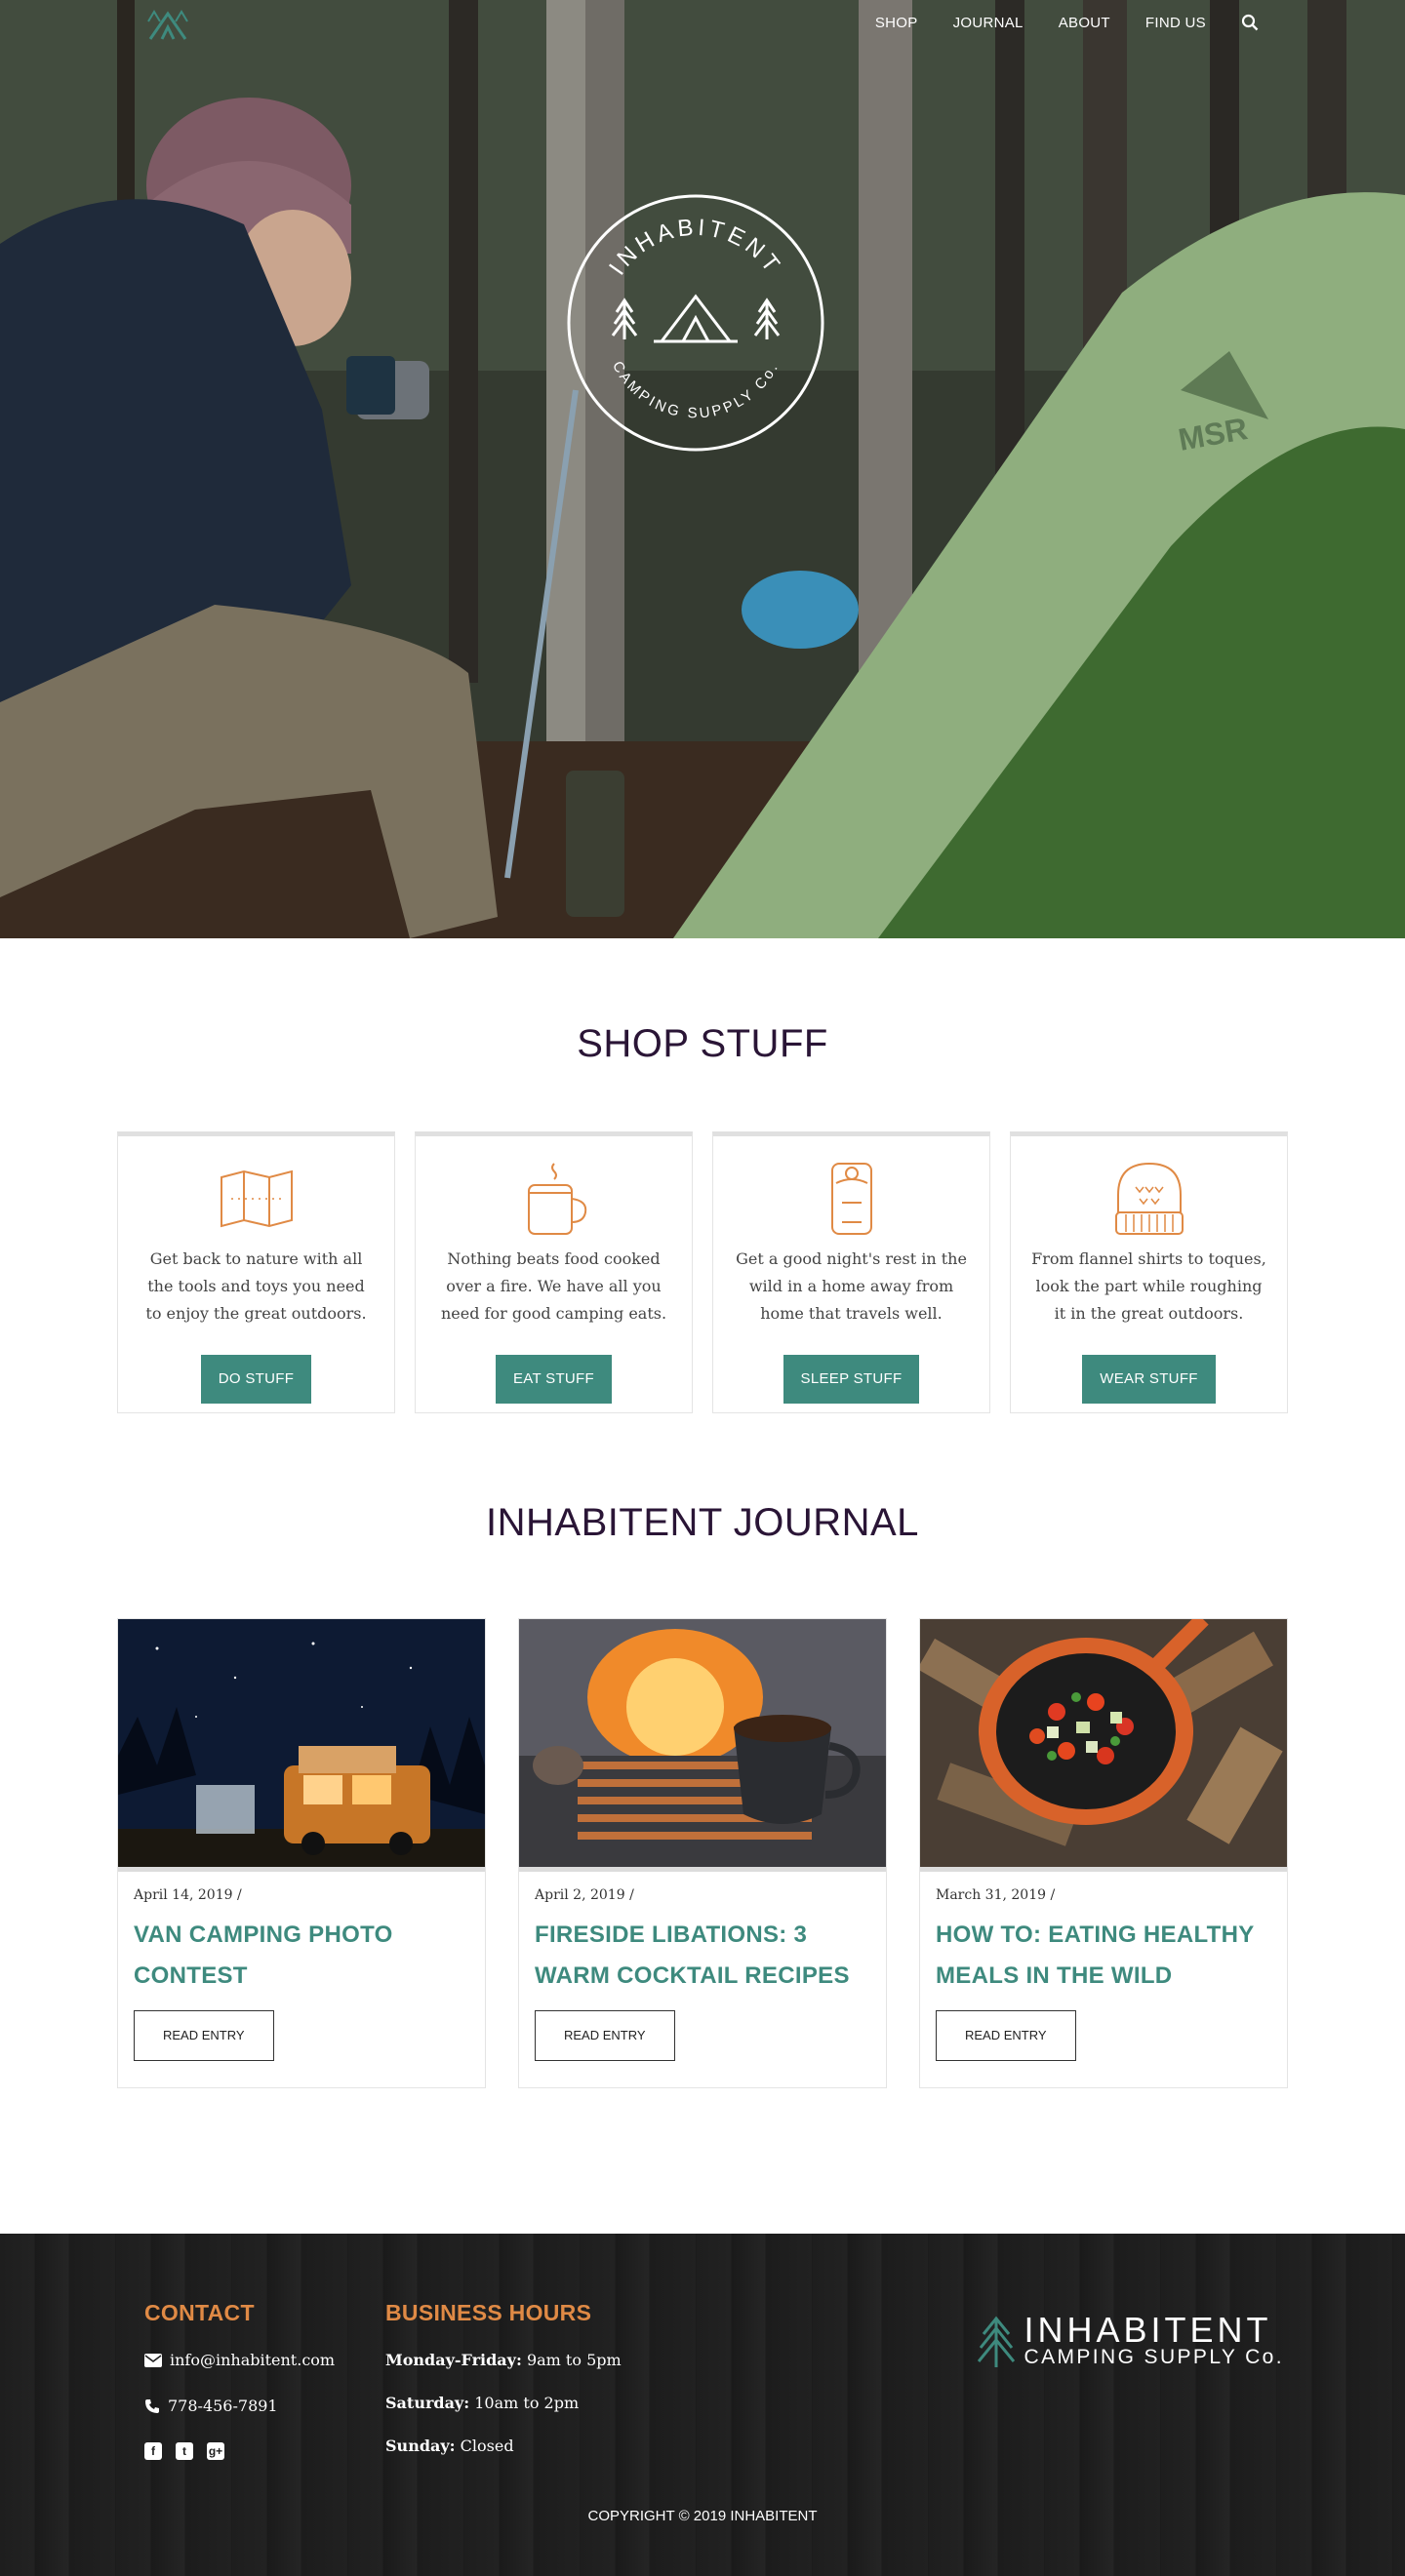 The width and height of the screenshot is (1405, 2576). I want to click on hours-day: Saturday:, so click(427, 2403).